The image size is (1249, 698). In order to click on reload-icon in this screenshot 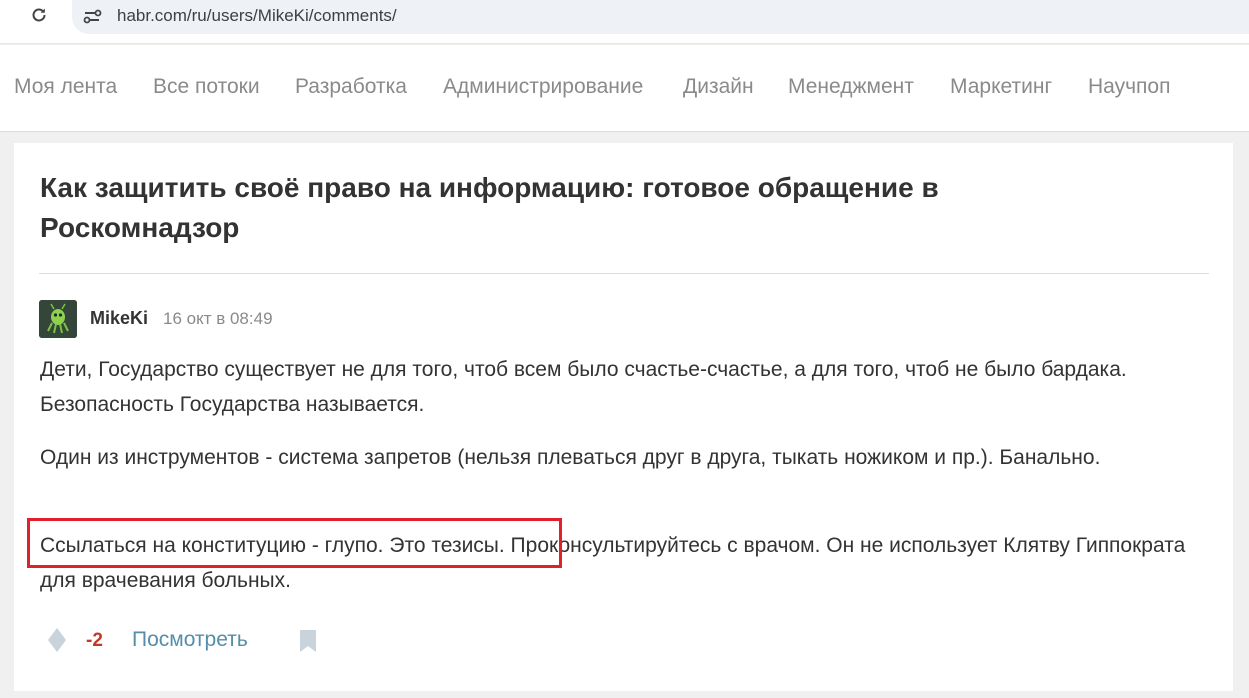, I will do `click(39, 15)`.